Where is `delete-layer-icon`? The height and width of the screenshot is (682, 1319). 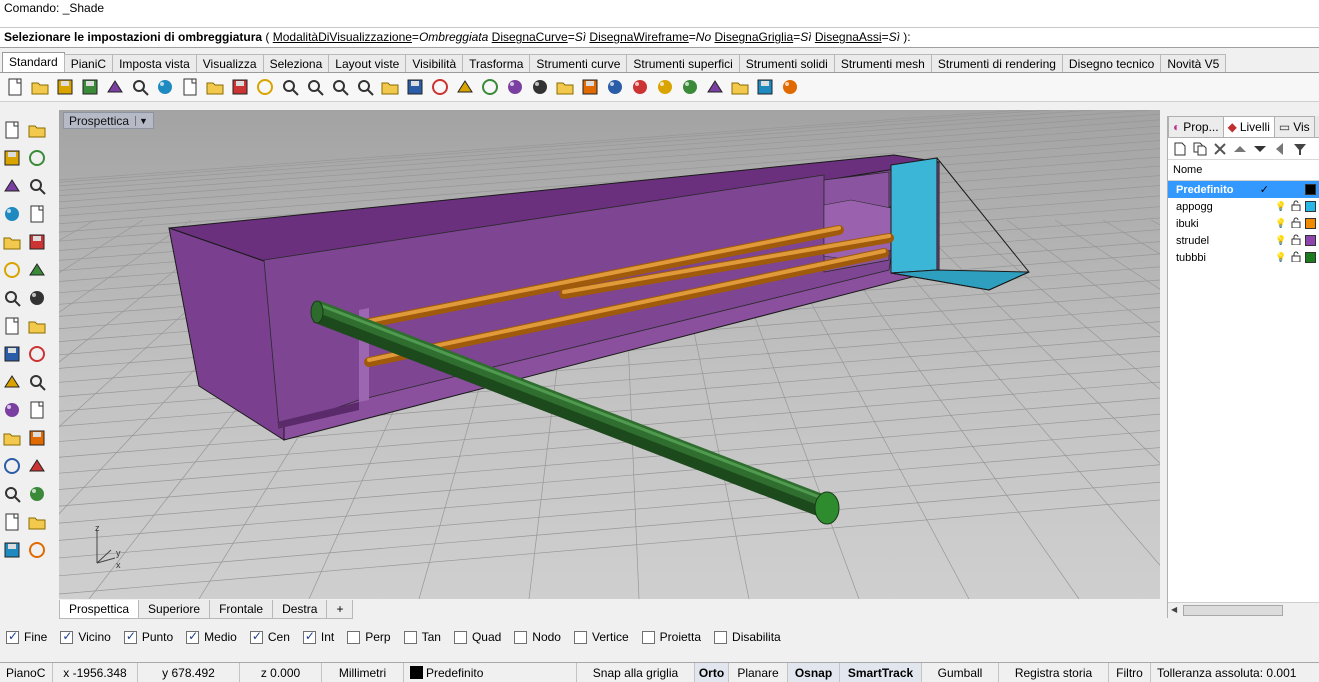 delete-layer-icon is located at coordinates (1220, 149).